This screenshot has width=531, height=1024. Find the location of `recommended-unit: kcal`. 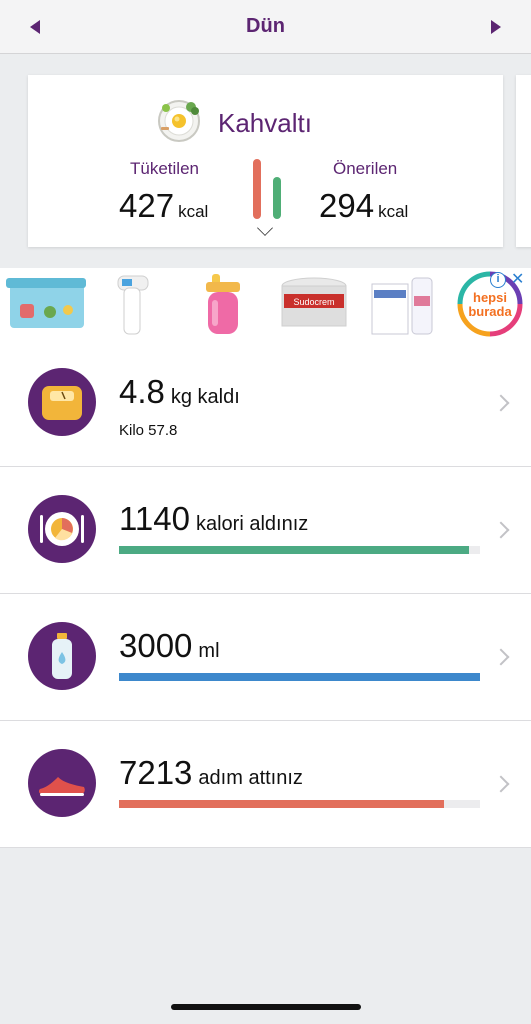

recommended-unit: kcal is located at coordinates (393, 211).